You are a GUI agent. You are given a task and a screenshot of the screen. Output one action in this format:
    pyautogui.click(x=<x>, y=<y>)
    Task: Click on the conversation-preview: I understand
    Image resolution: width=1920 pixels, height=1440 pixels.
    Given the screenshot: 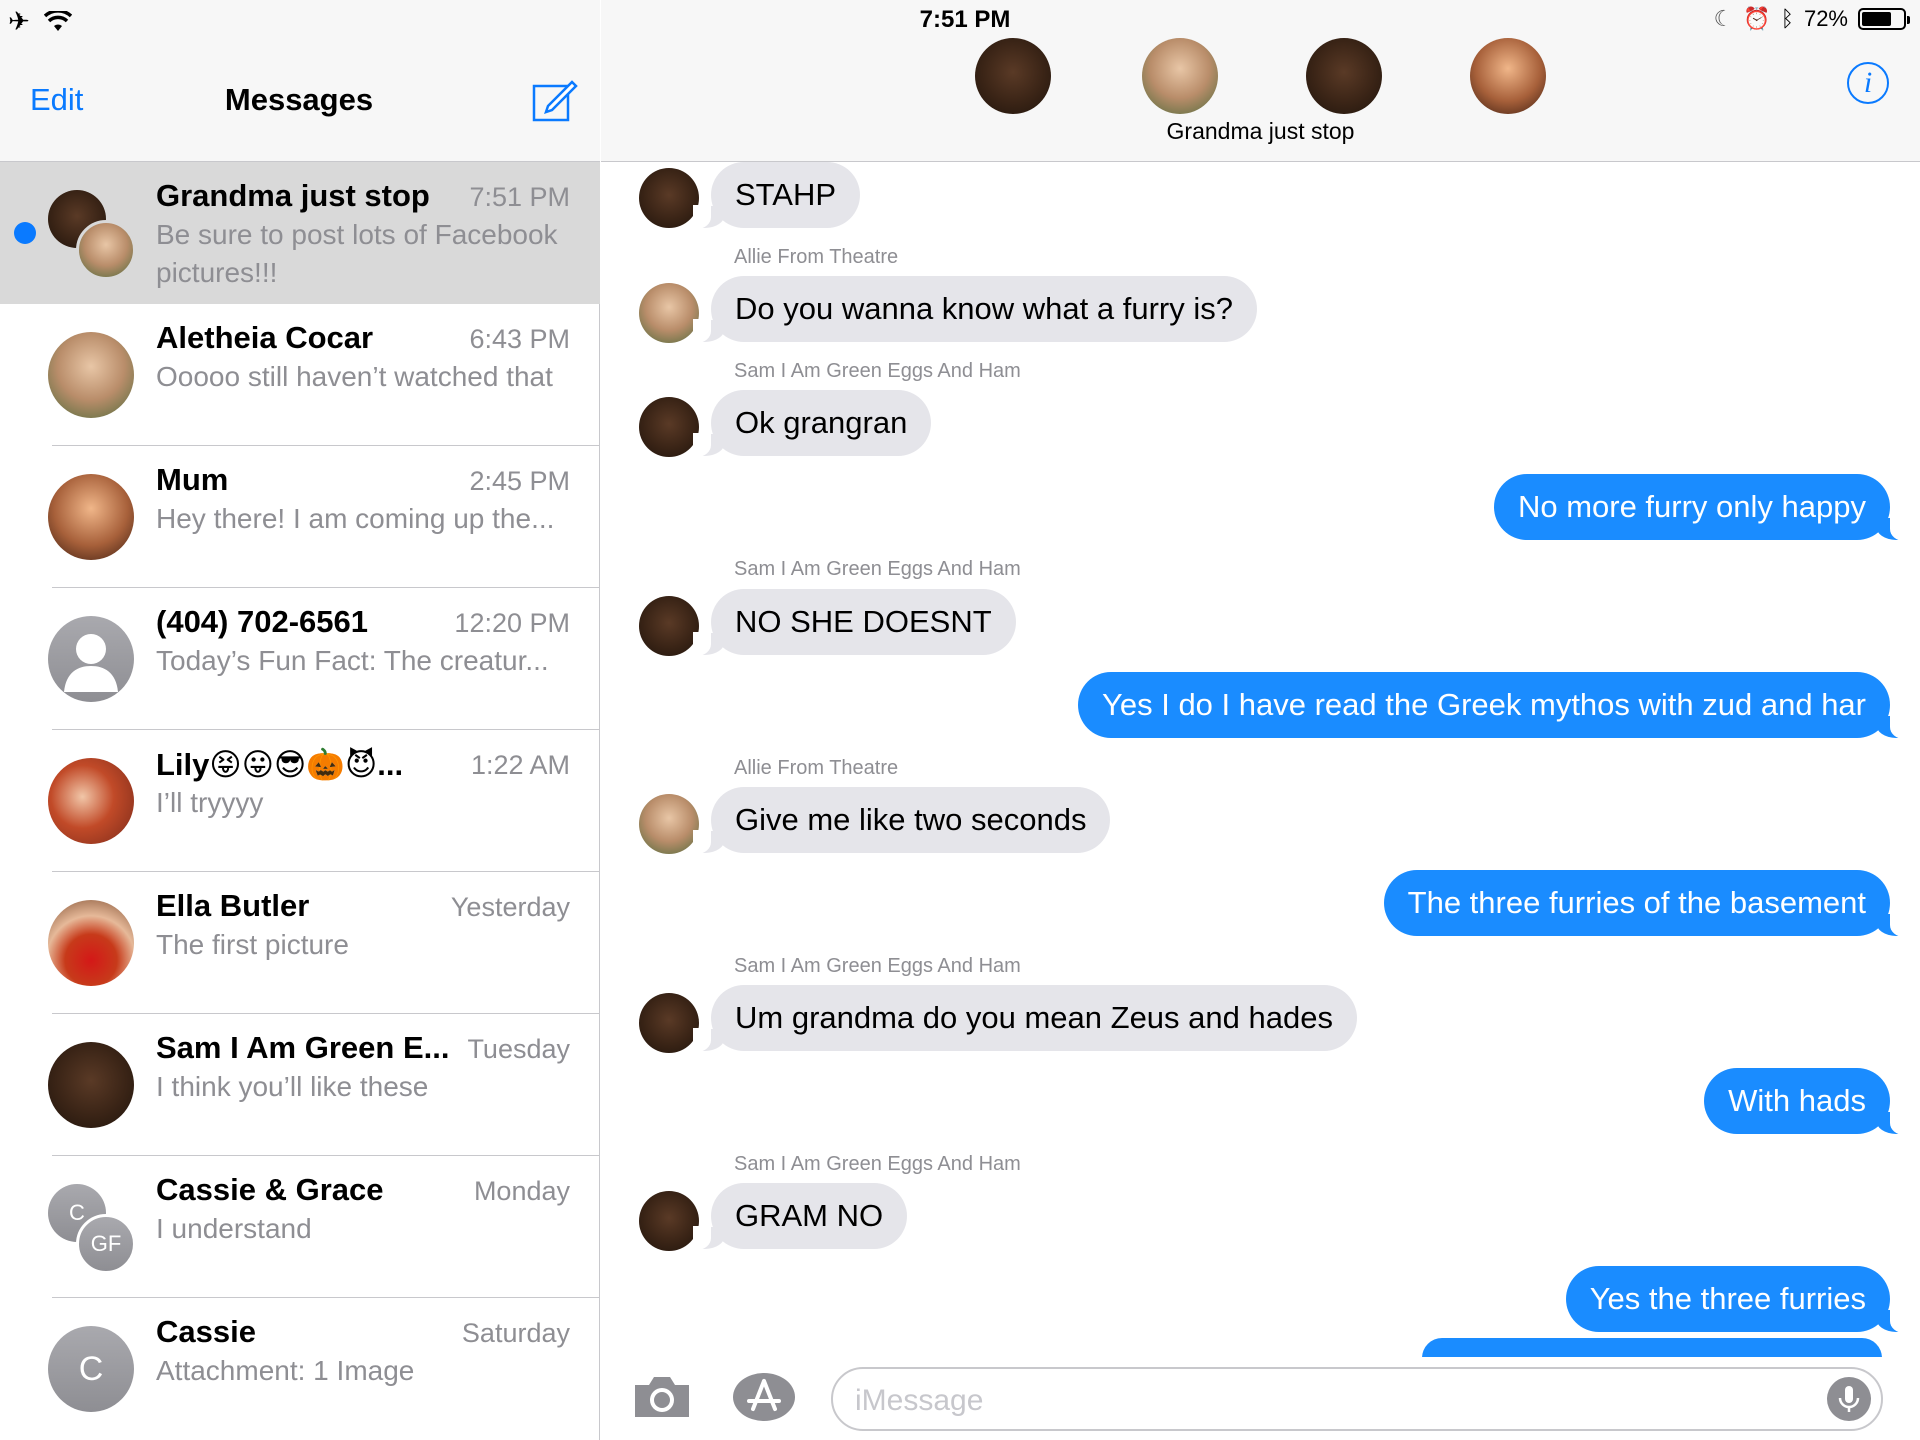 What is the action you would take?
    pyautogui.click(x=234, y=1228)
    